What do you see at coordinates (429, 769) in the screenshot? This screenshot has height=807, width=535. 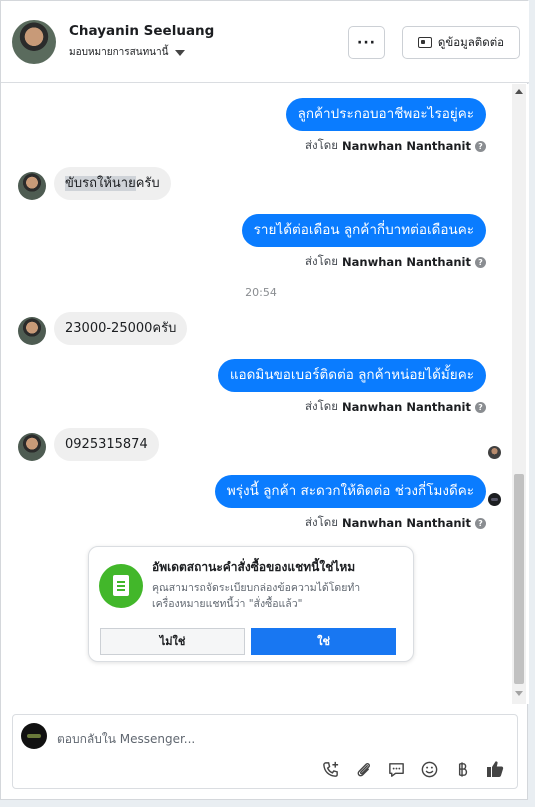 I see `emoji-icon` at bounding box center [429, 769].